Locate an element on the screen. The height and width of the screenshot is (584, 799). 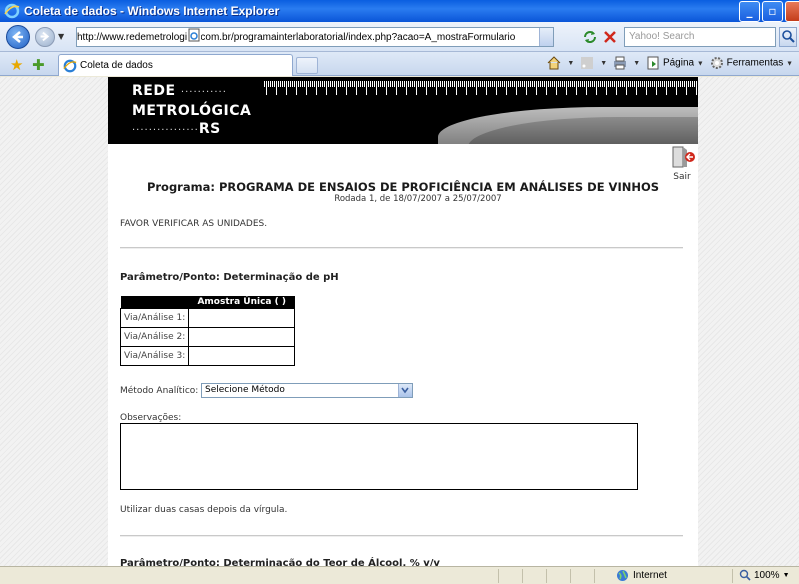
forward-button is located at coordinates (45, 37).